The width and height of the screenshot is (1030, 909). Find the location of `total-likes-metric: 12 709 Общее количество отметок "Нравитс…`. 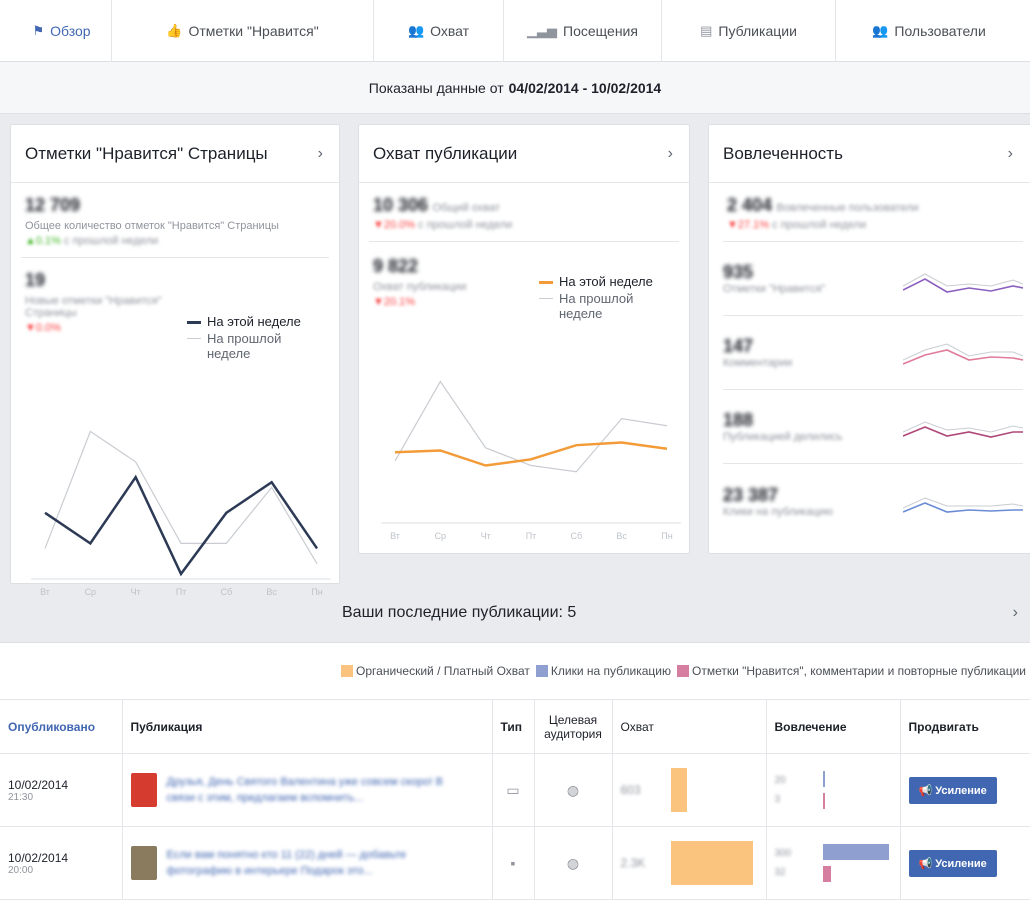

total-likes-metric: 12 709 Общее количество отметок "Нравитс… is located at coordinates (175, 220).